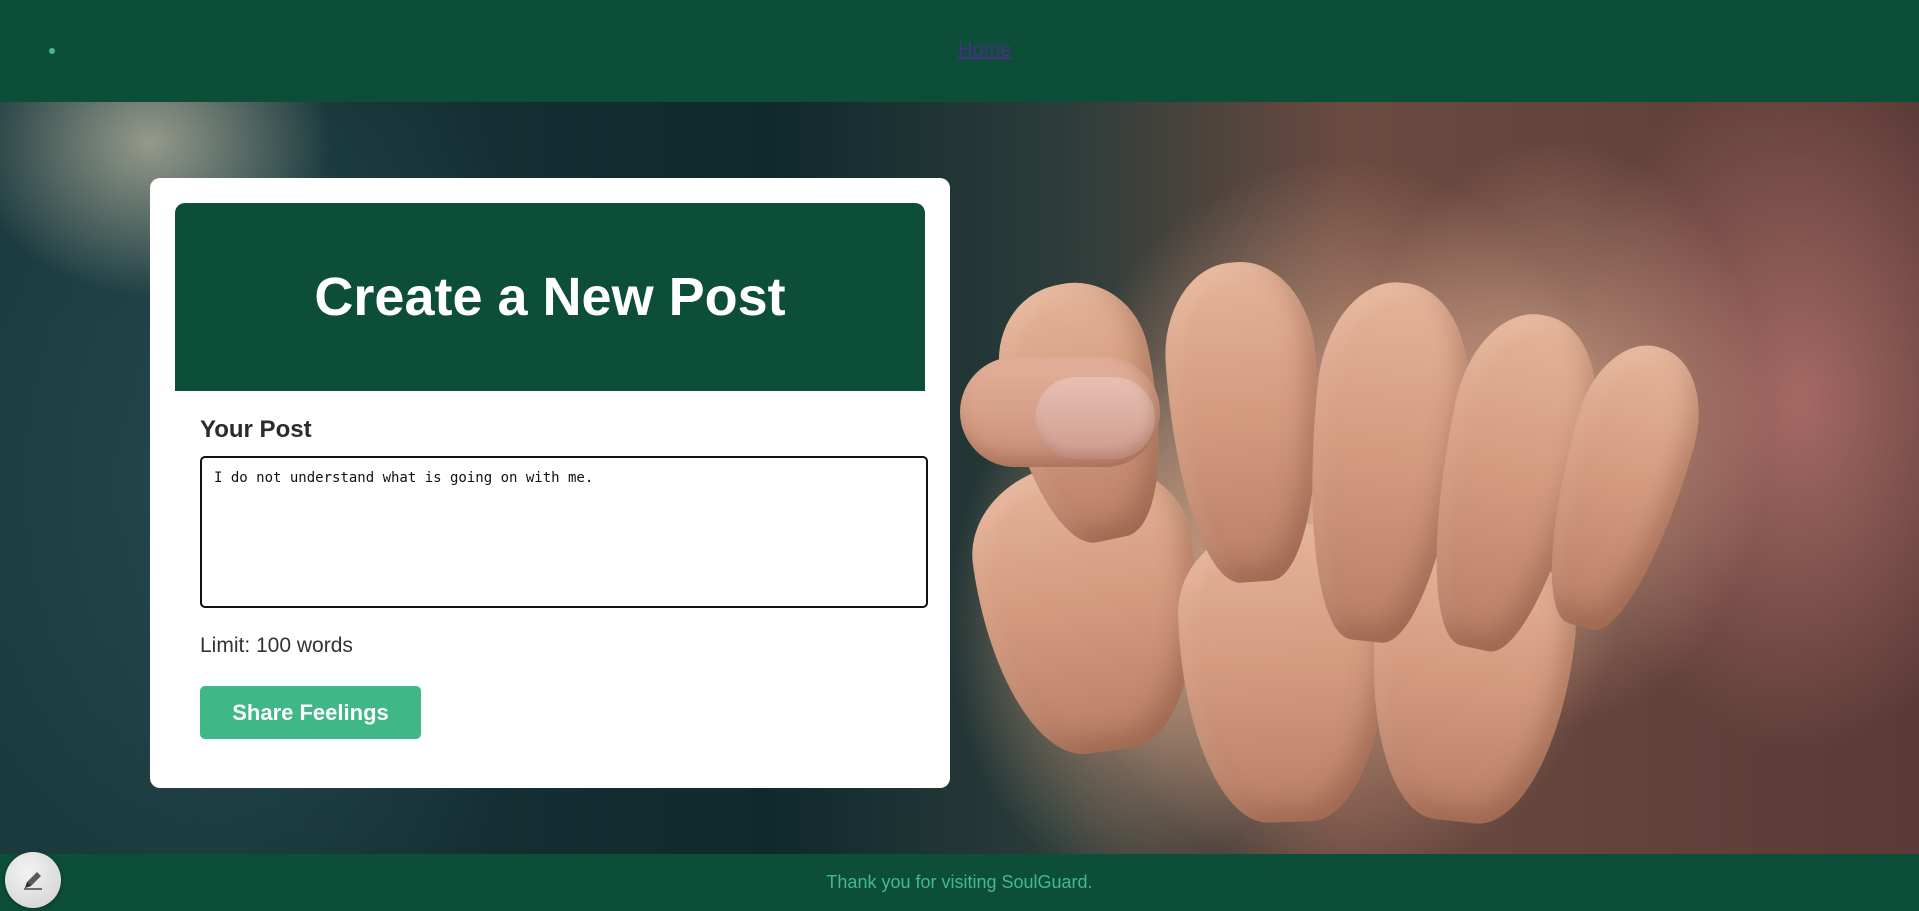  I want to click on pencil-icon, so click(33, 881).